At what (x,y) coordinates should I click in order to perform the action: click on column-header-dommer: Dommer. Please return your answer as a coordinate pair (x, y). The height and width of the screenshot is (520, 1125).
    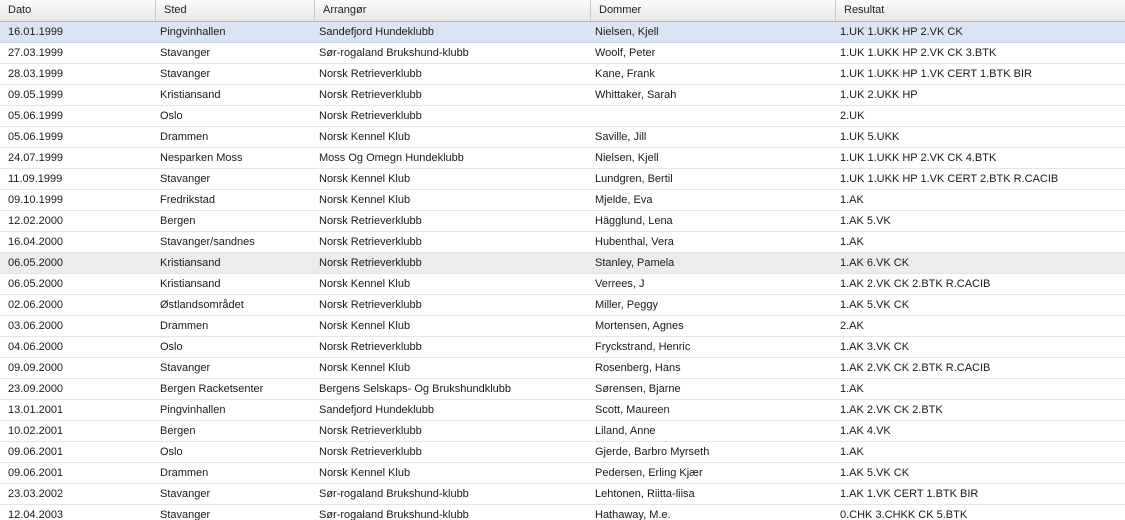
    Looking at the image, I should click on (712, 10).